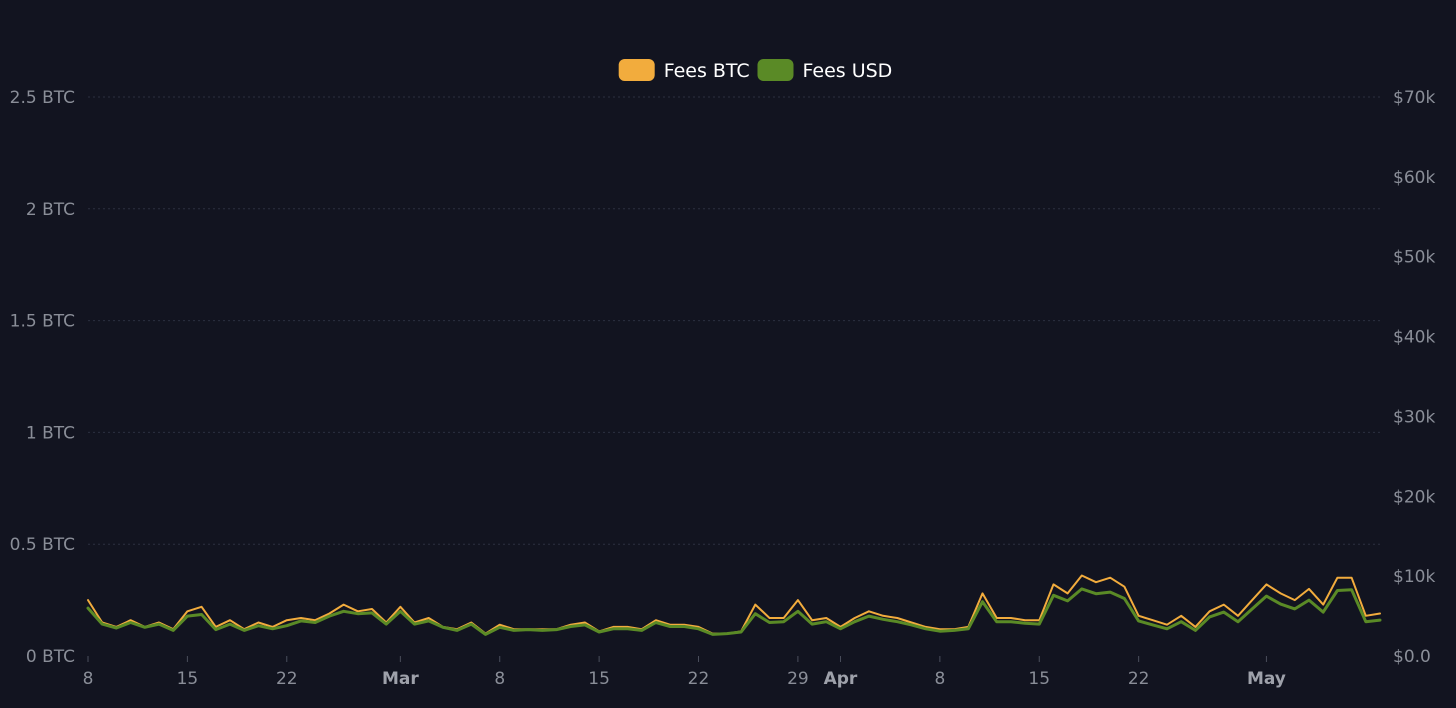  I want to click on y-right-tick-label: $20k, so click(1414, 497).